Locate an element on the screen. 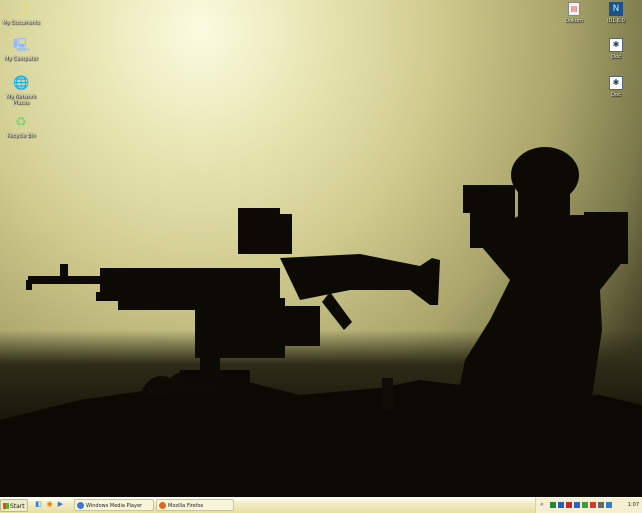 Image resolution: width=642 pixels, height=513 pixels. start-button: Start is located at coordinates (14, 505).